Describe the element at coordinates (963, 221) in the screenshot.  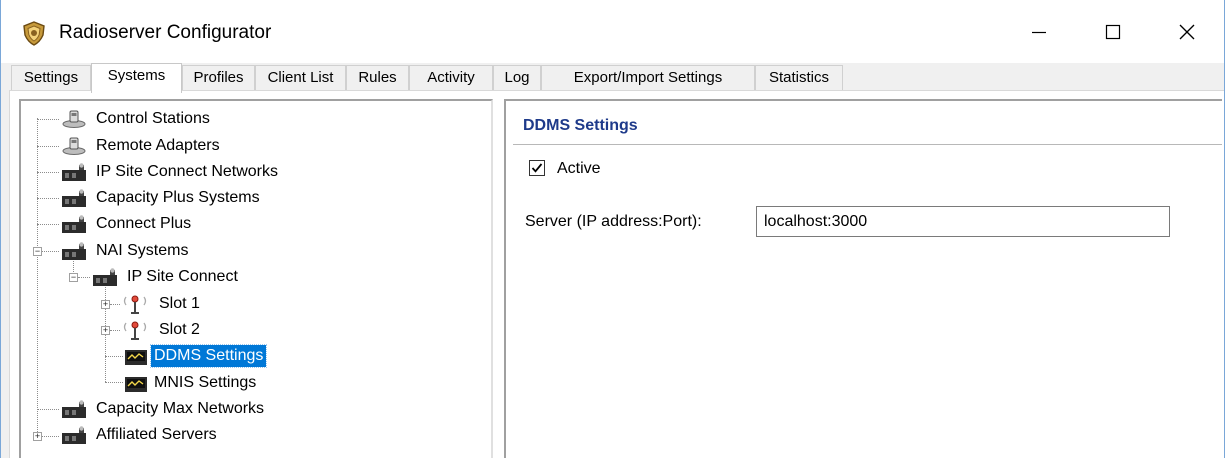
I see `server-address-input` at that location.